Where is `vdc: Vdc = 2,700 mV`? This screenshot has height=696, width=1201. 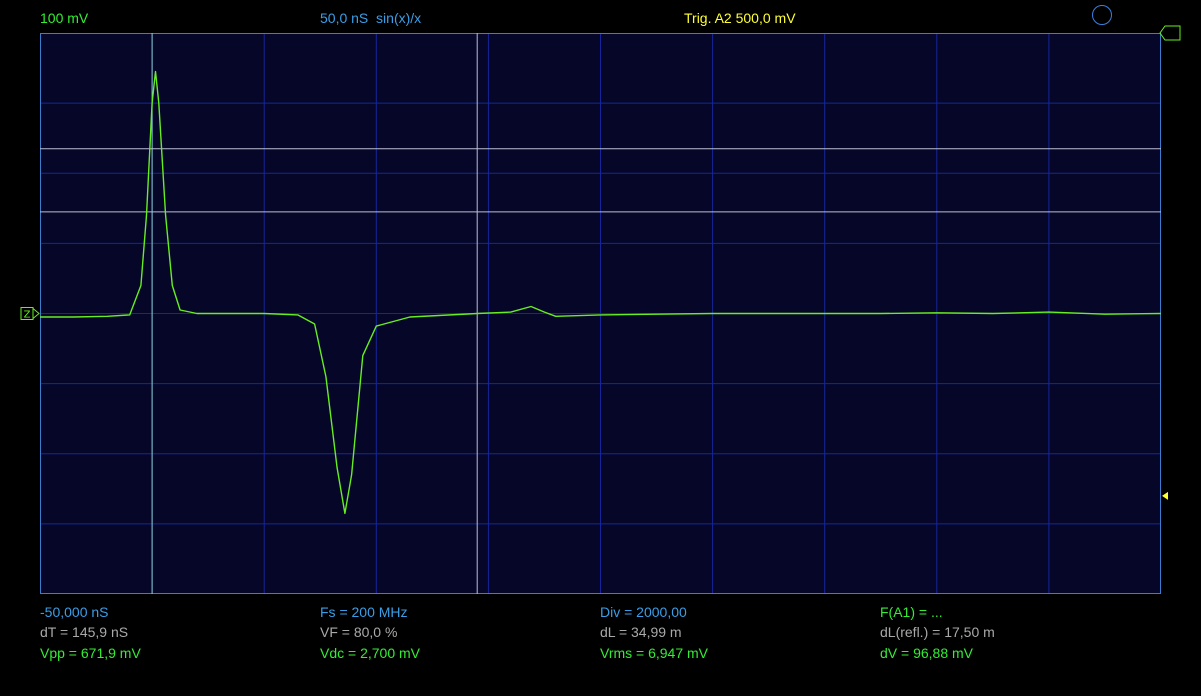 vdc: Vdc = 2,700 mV is located at coordinates (370, 653).